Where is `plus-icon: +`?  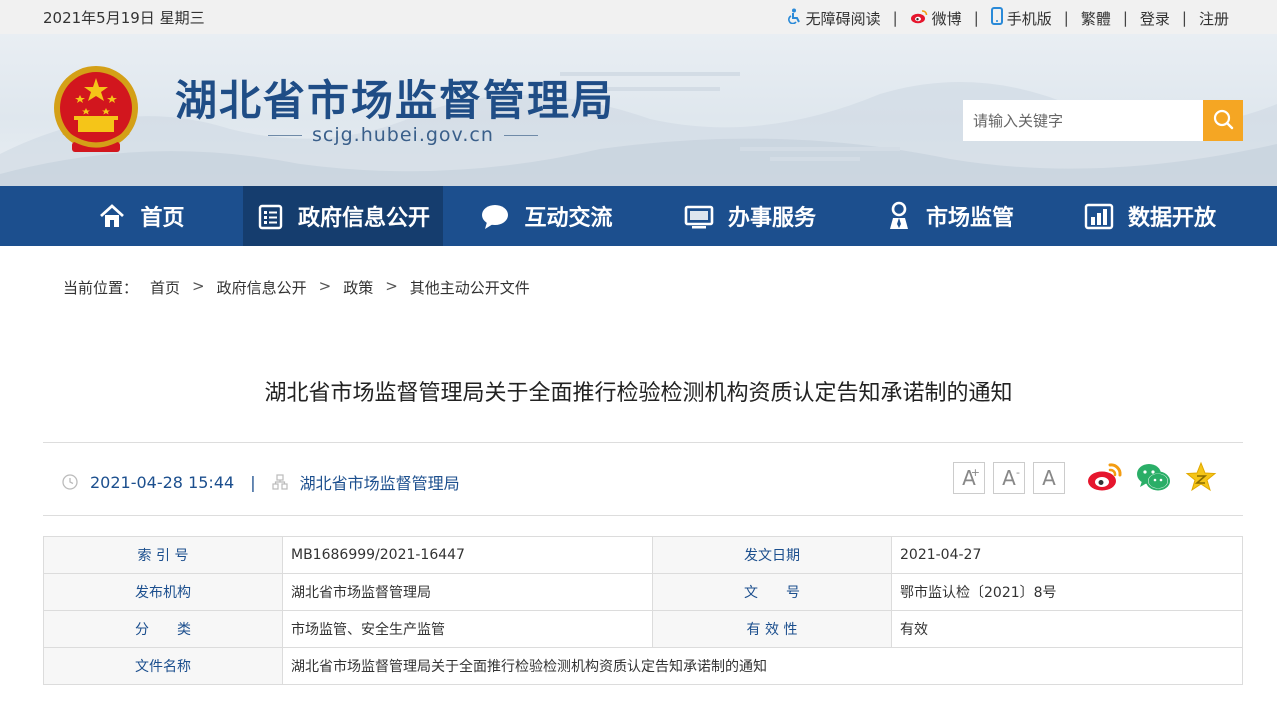
plus-icon: + is located at coordinates (975, 472).